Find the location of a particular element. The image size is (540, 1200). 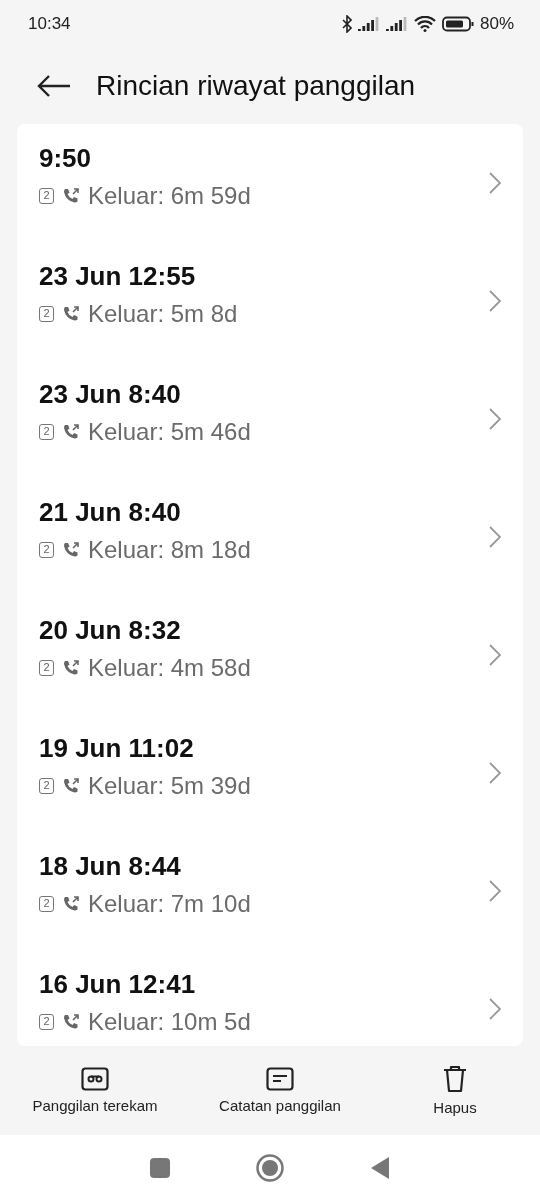

call-time: 20 Jun 8:32 is located at coordinates (110, 630).